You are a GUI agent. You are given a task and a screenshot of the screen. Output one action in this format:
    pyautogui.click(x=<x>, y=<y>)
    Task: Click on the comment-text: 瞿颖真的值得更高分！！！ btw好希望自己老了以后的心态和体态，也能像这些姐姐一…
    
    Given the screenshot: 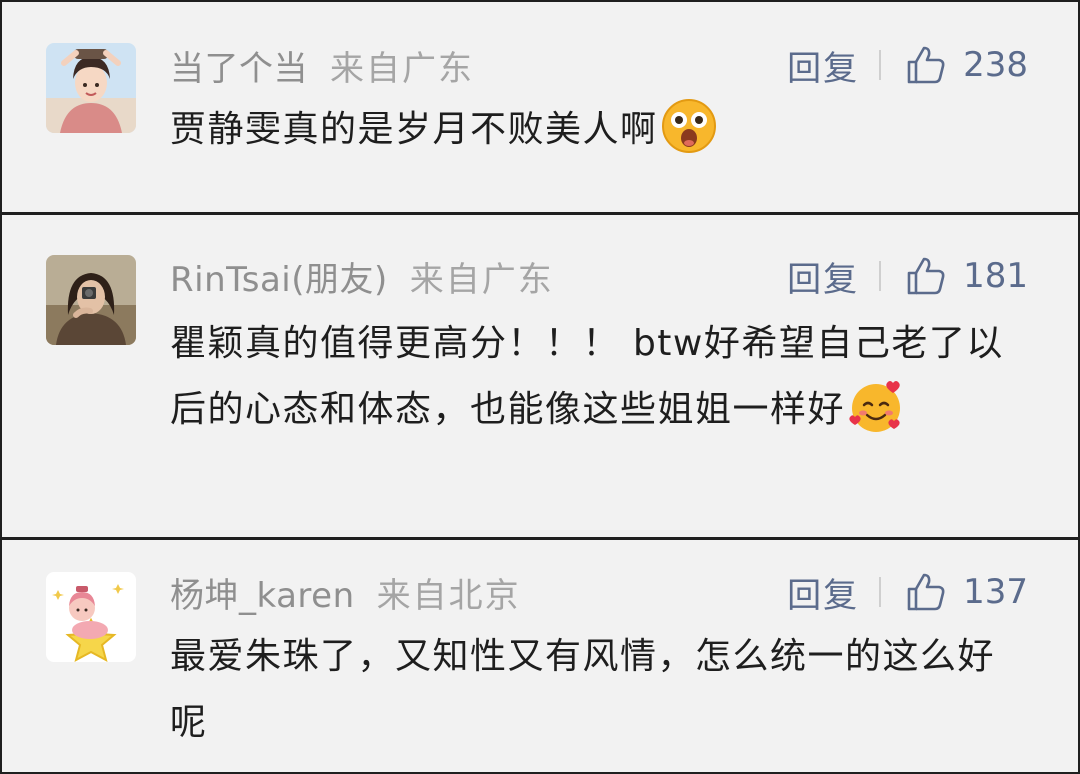 What is the action you would take?
    pyautogui.click(x=600, y=377)
    